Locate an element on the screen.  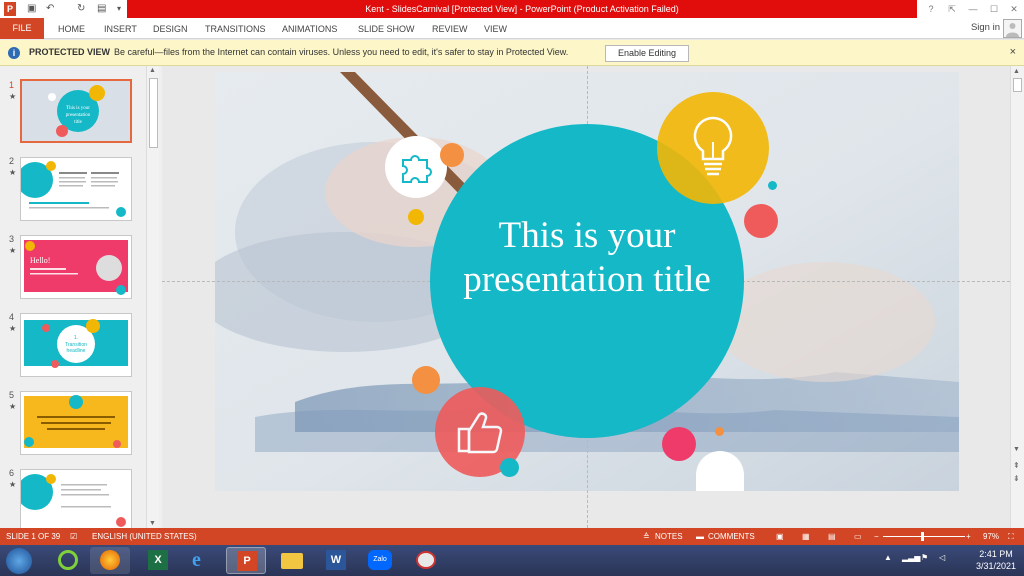
taskbar-excel: X is located at coordinates (158, 560).